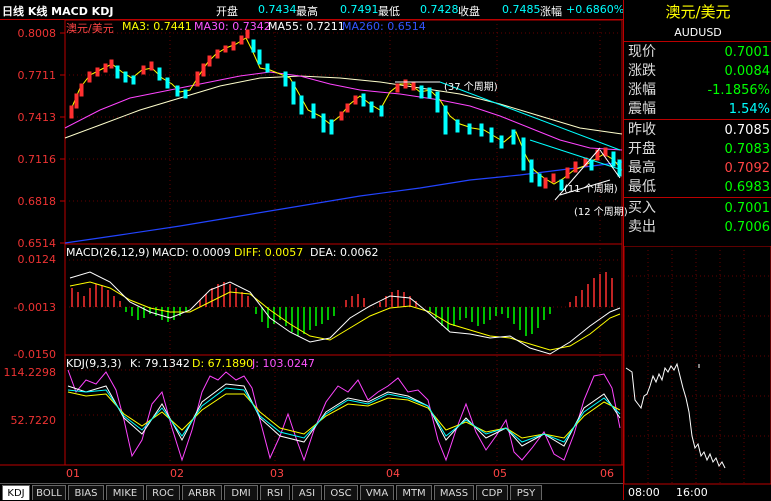  What do you see at coordinates (591, 189) in the screenshot?
I see `annotation-11: (11 个周期)` at bounding box center [591, 189].